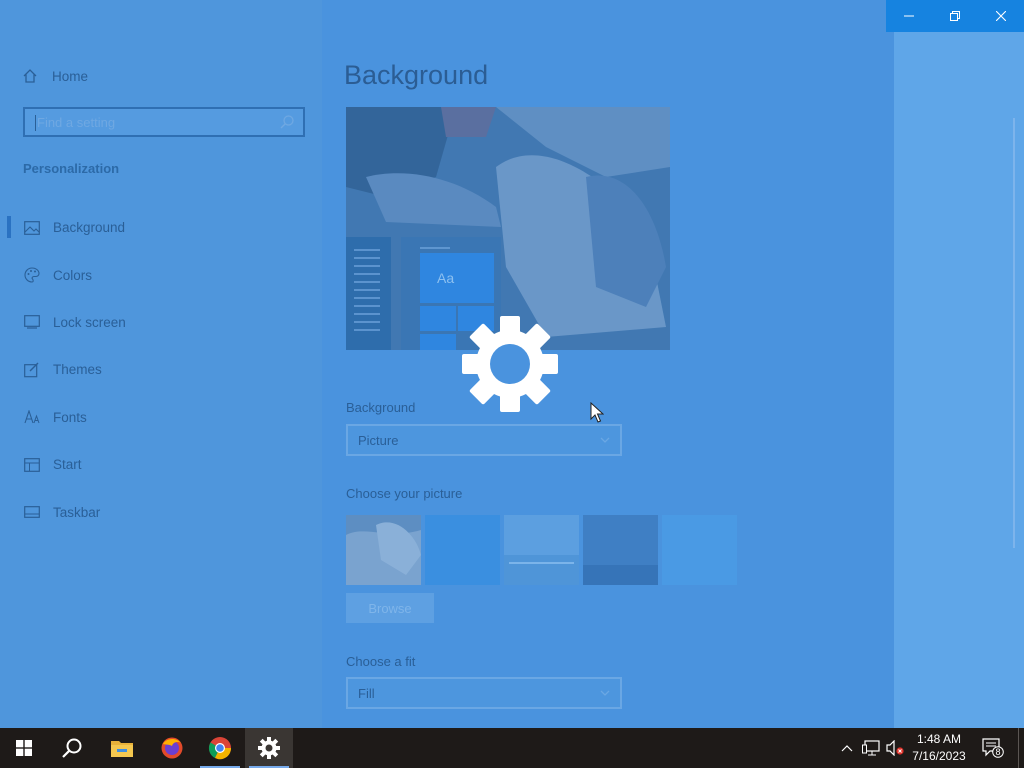 Image resolution: width=1024 pixels, height=768 pixels. I want to click on network-tray-button, so click(871, 748).